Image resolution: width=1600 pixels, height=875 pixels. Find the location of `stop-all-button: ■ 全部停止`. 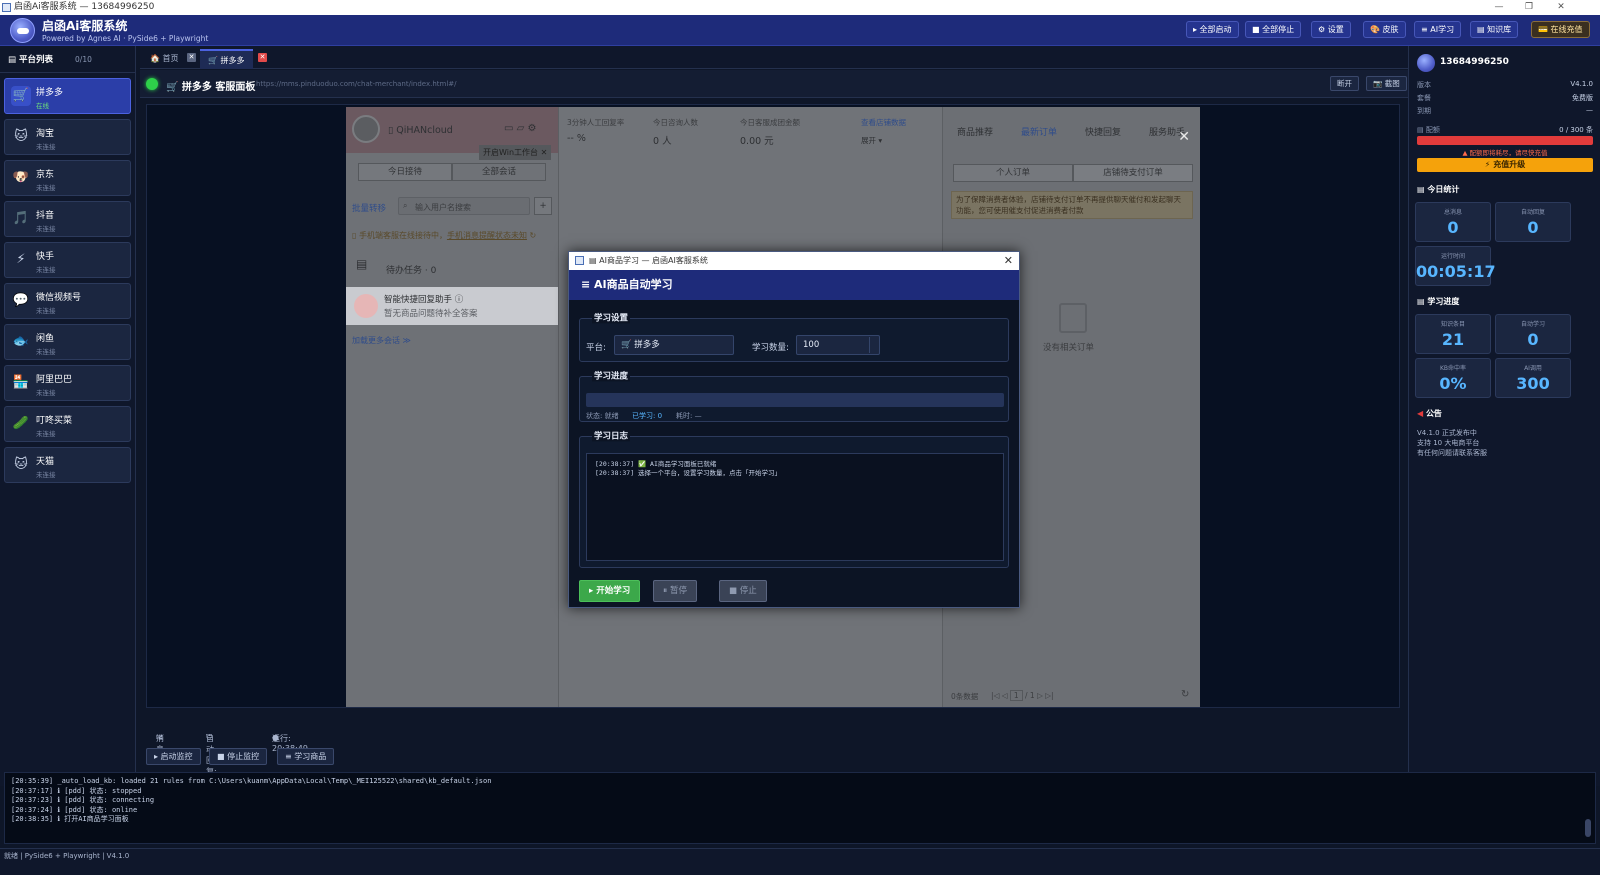

stop-all-button: ■ 全部停止 is located at coordinates (1273, 29).